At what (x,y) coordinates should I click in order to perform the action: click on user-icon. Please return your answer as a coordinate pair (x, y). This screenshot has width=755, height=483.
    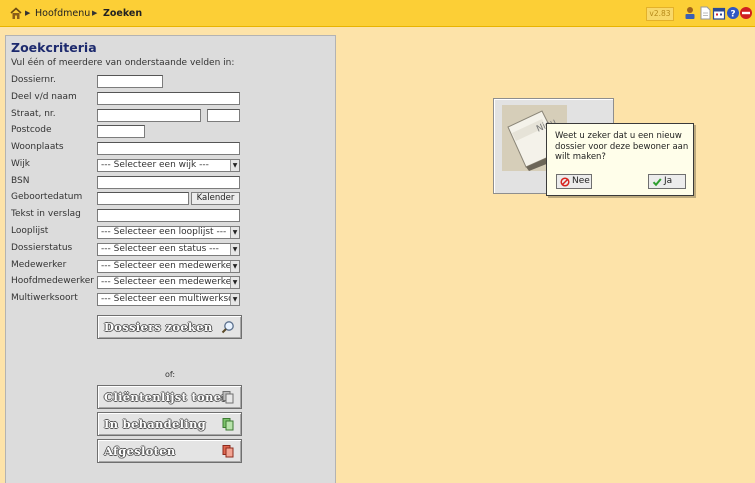
    Looking at the image, I should click on (690, 13).